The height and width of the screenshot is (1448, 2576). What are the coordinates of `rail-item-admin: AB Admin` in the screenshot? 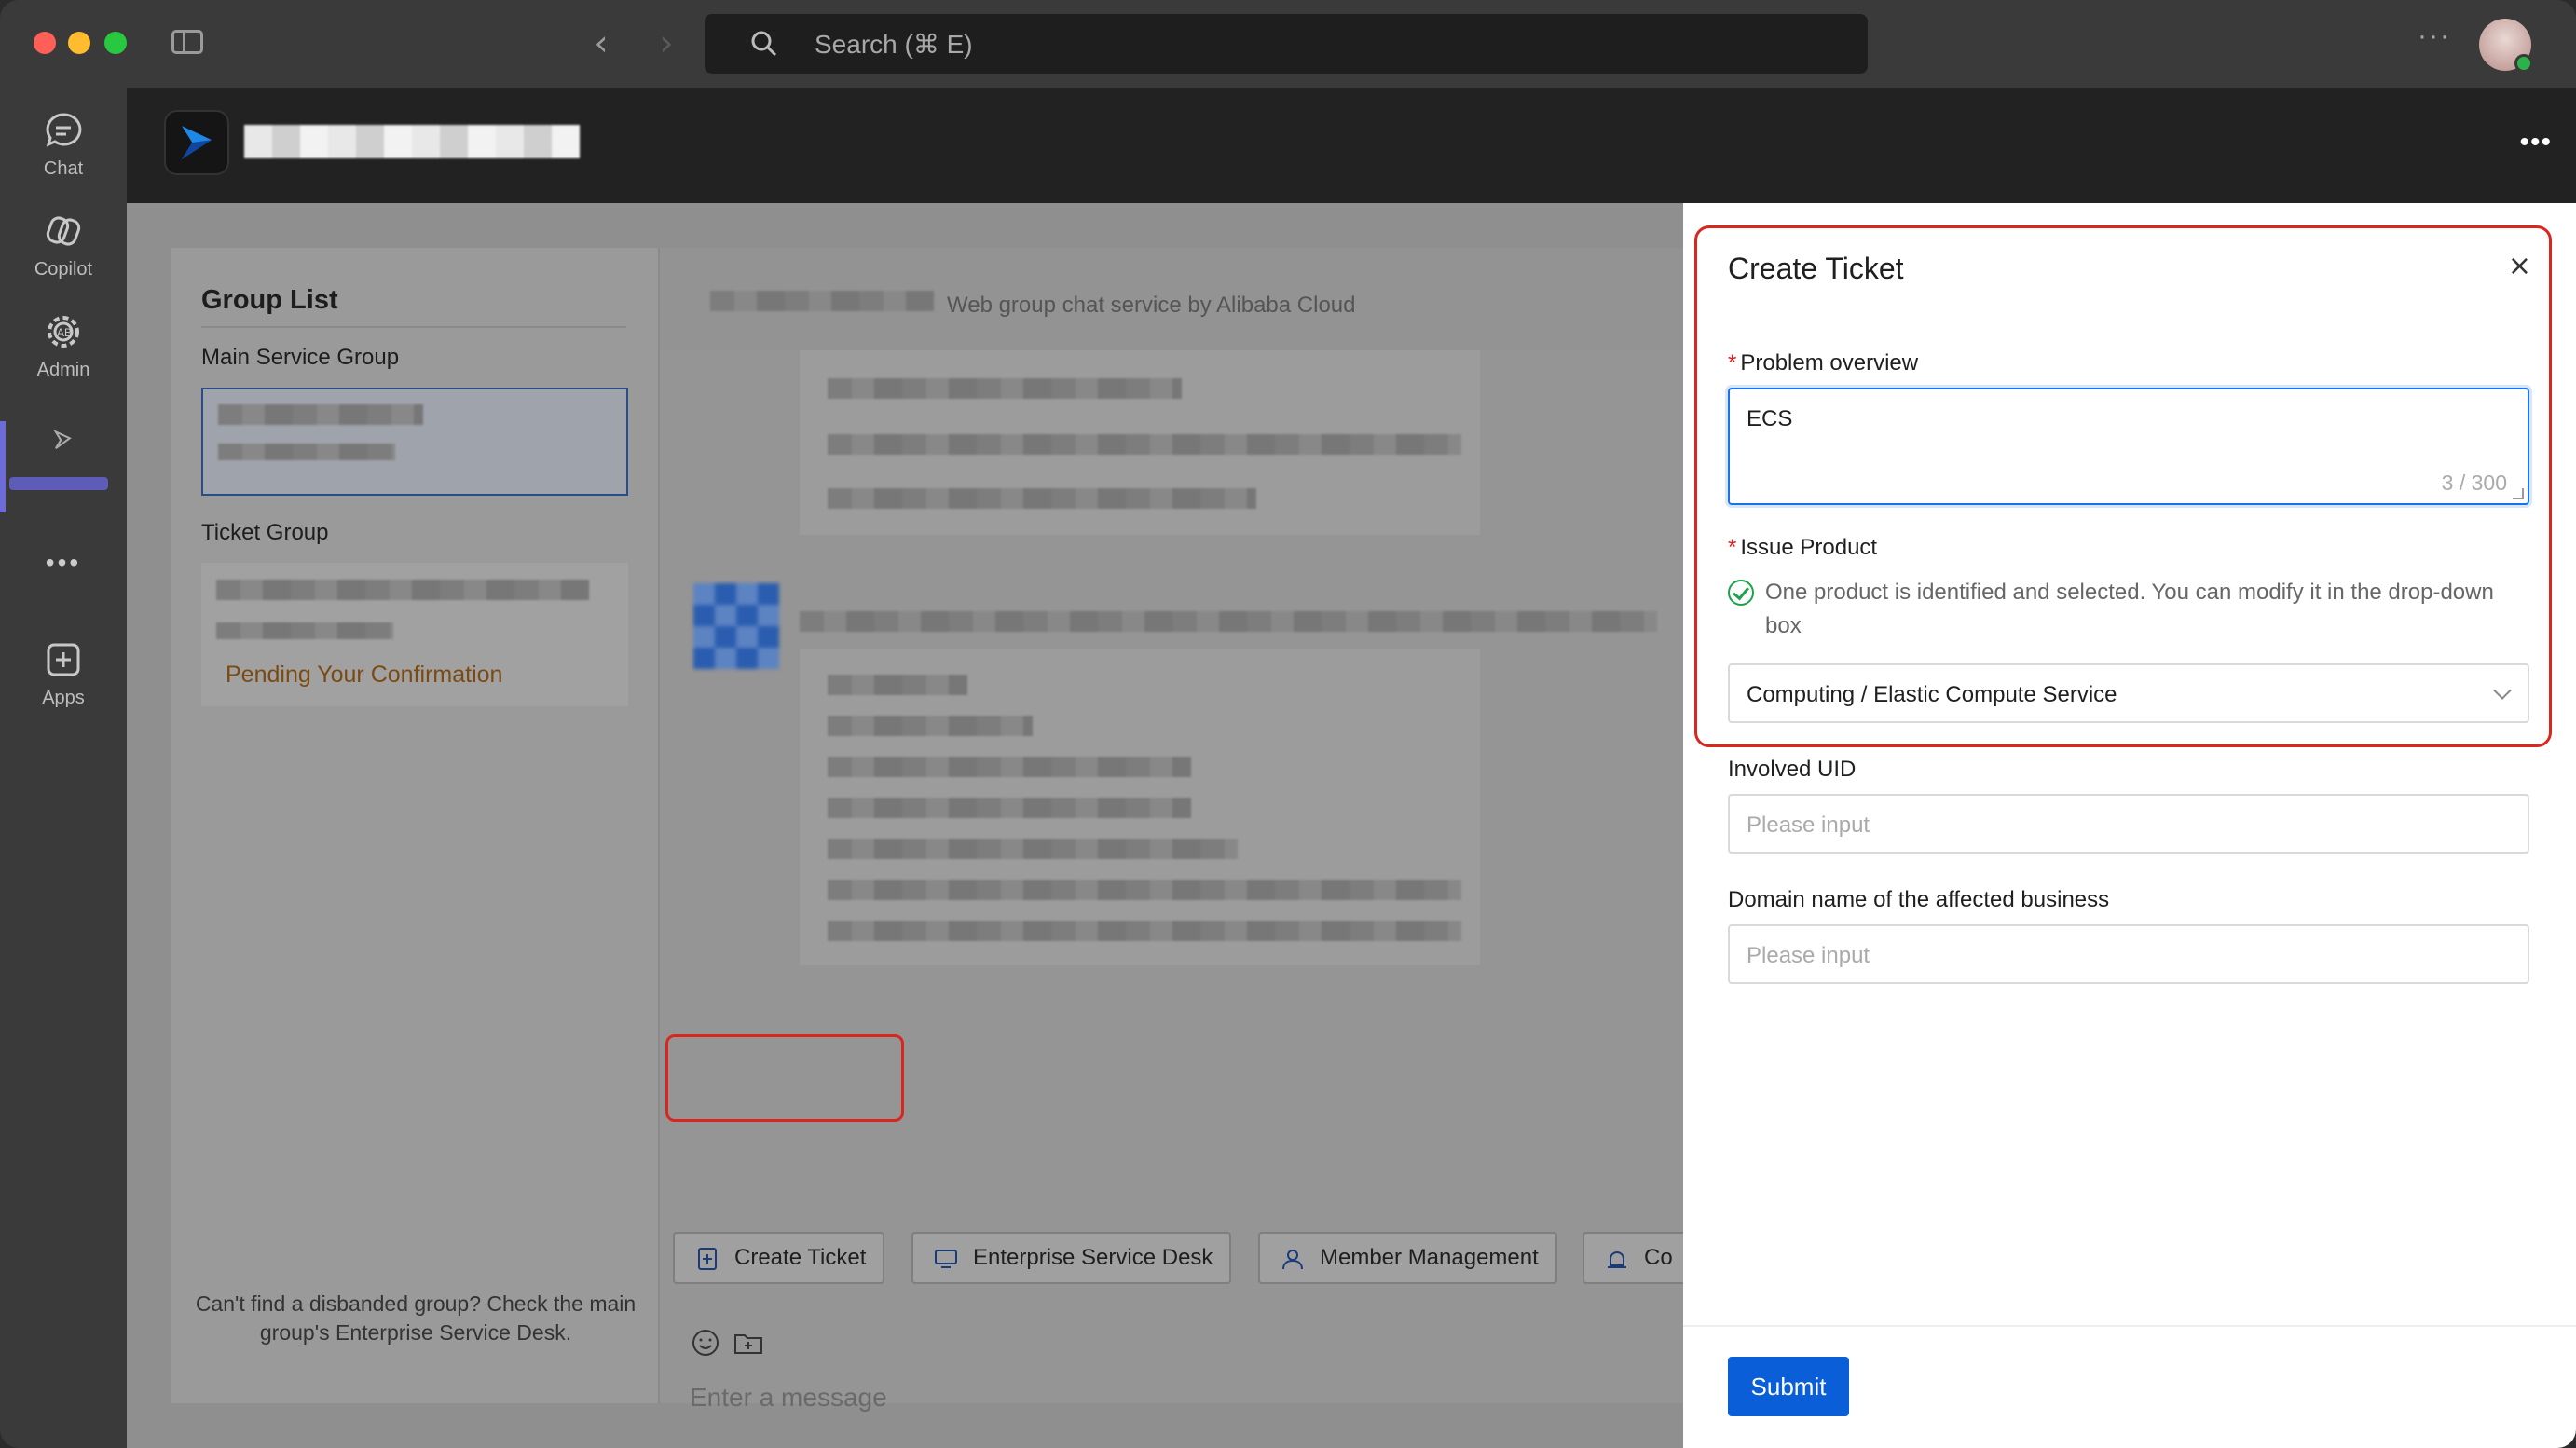 It's located at (63, 346).